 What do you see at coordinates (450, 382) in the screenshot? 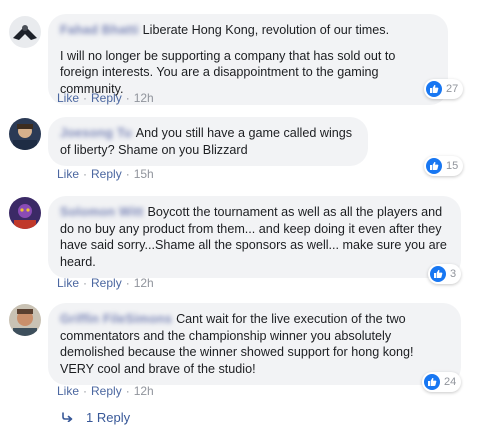
I see `reaction-number: 24` at bounding box center [450, 382].